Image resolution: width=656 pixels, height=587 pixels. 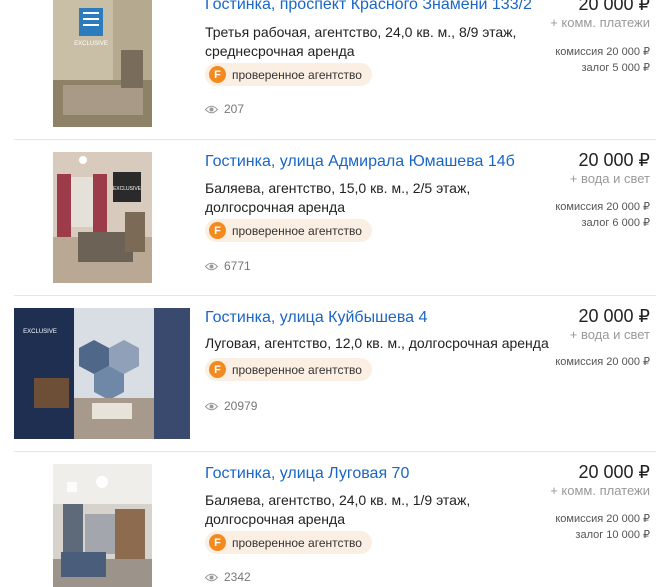 I want to click on deposit: залог 5 000 ₽, so click(x=615, y=68).